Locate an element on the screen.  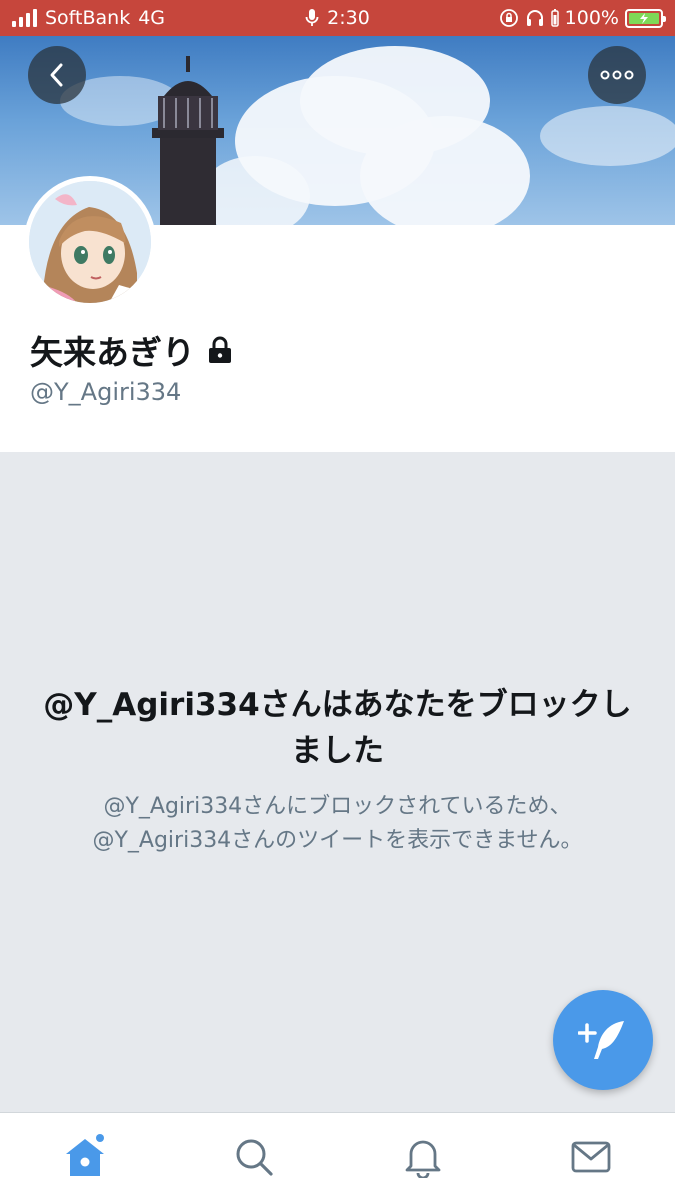
chevron-left-icon is located at coordinates (56, 75).